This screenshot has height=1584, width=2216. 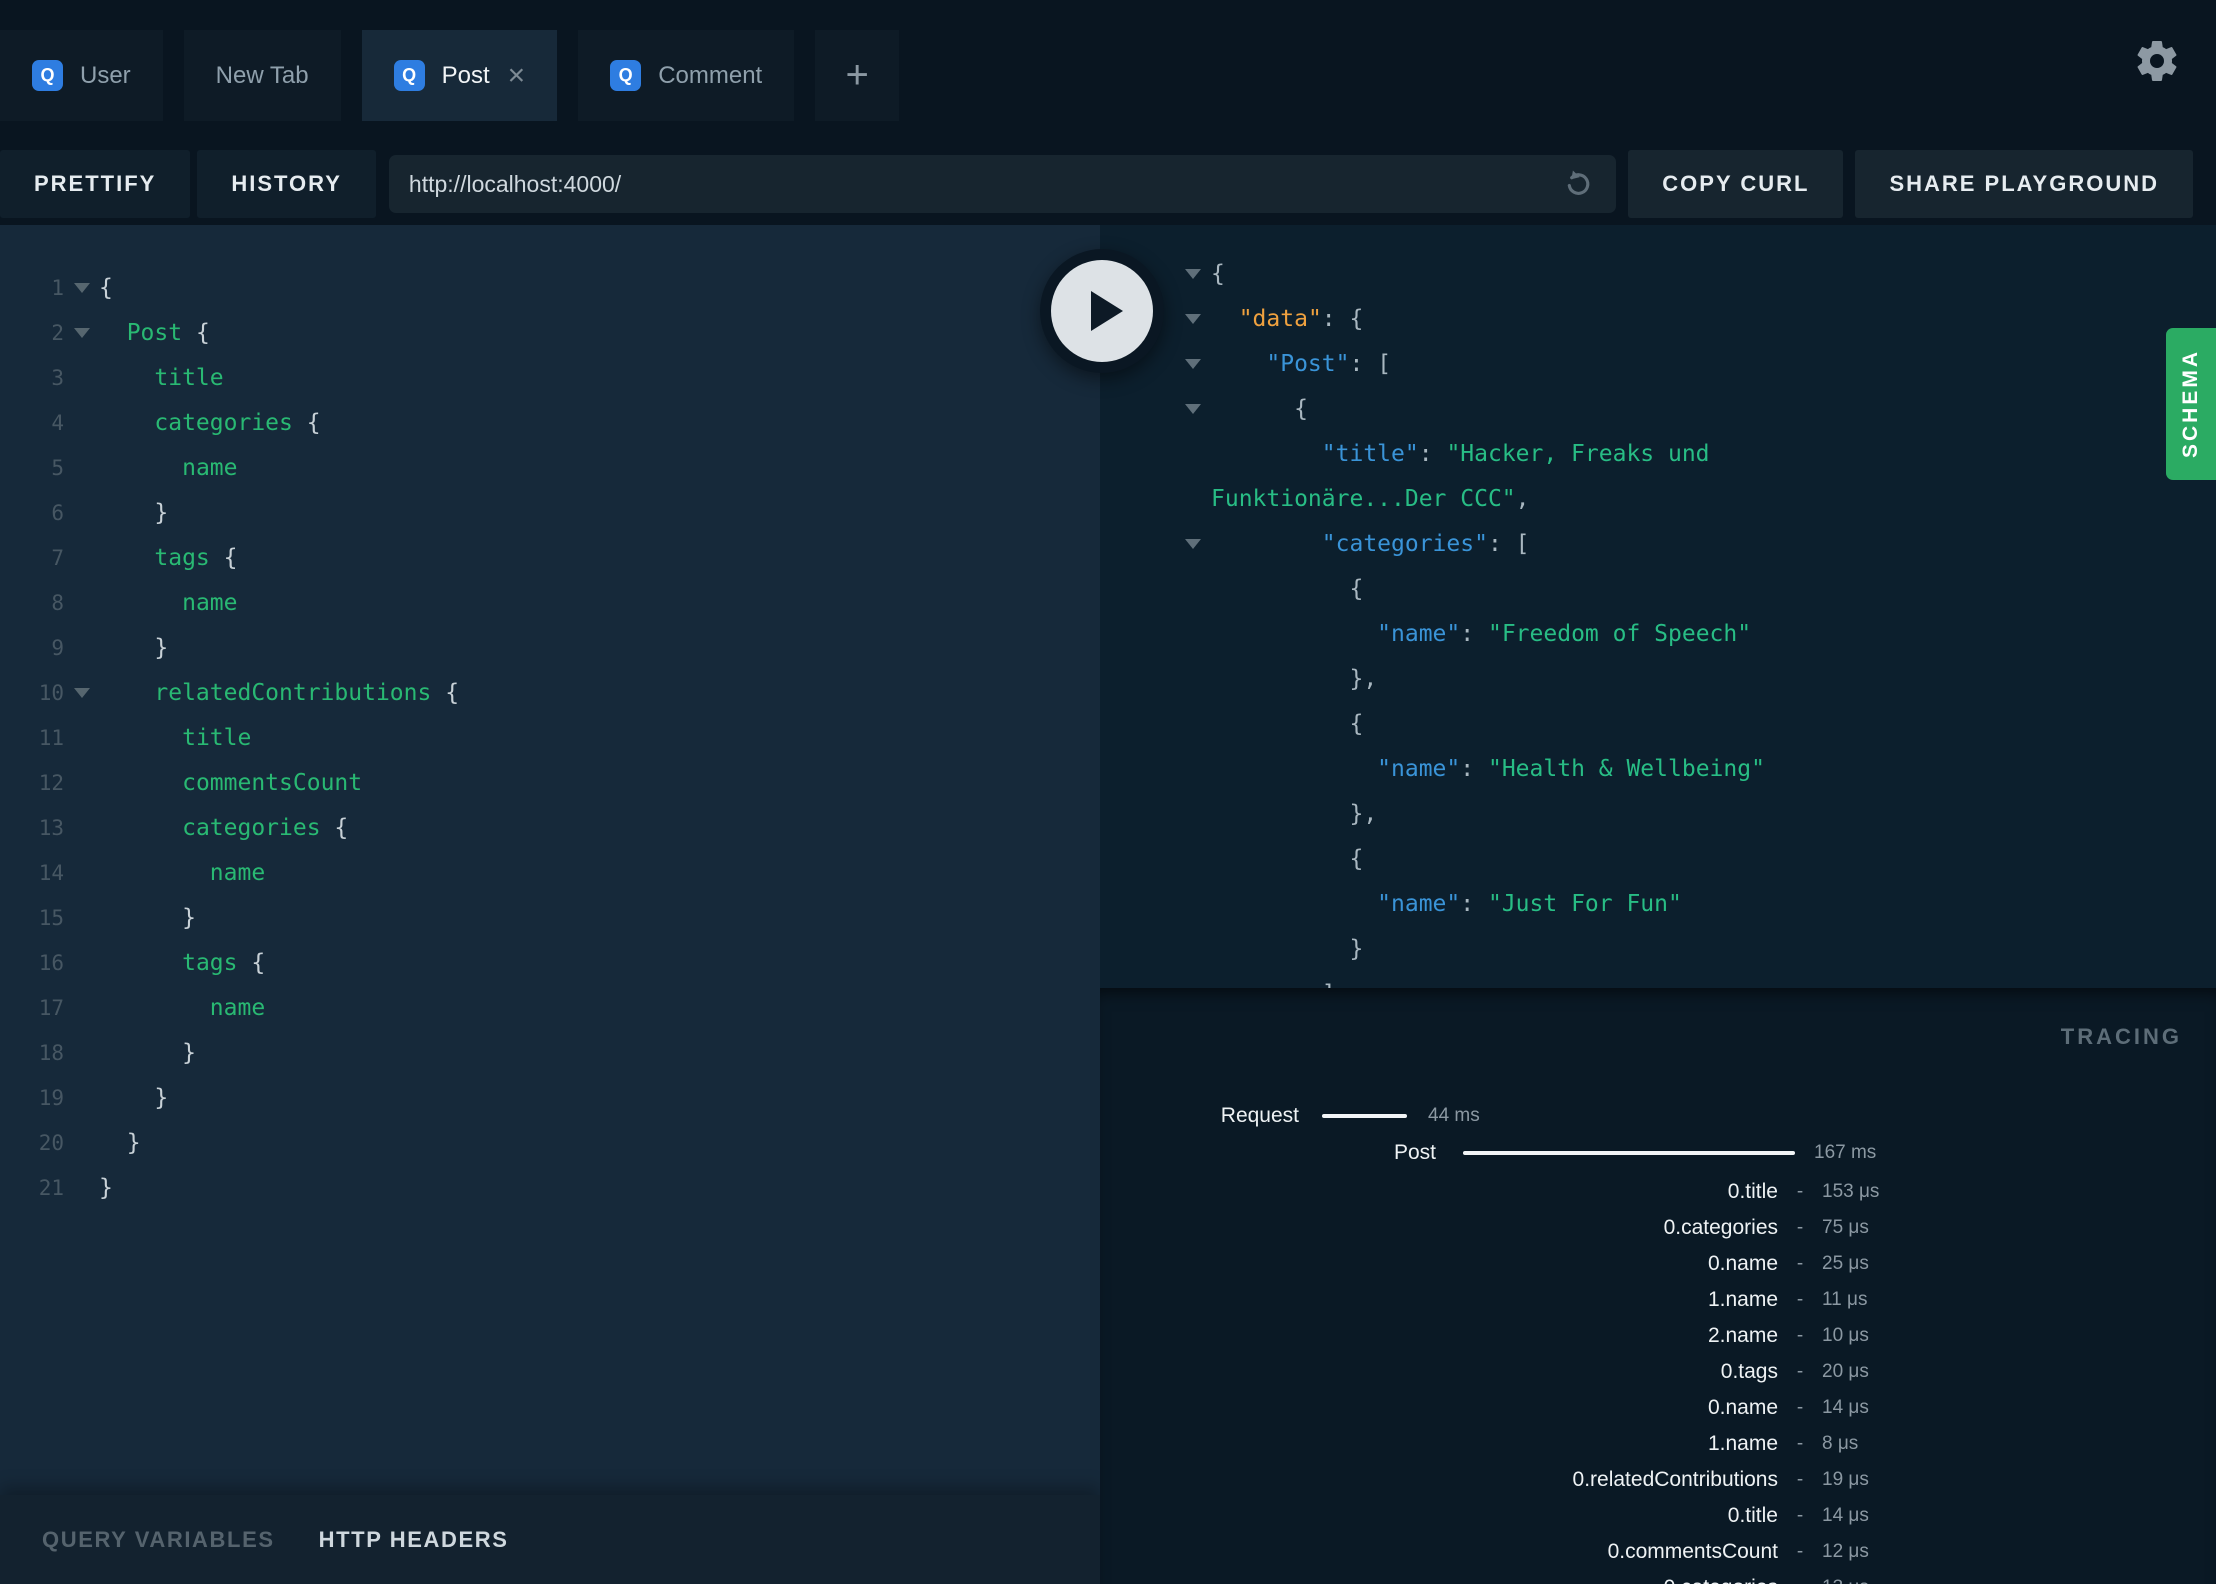 I want to click on query-editor-line: 13 categories {, so click(x=550, y=827).